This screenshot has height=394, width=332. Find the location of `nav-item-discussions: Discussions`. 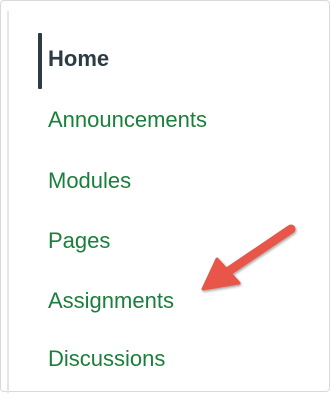

nav-item-discussions: Discussions is located at coordinates (106, 359).